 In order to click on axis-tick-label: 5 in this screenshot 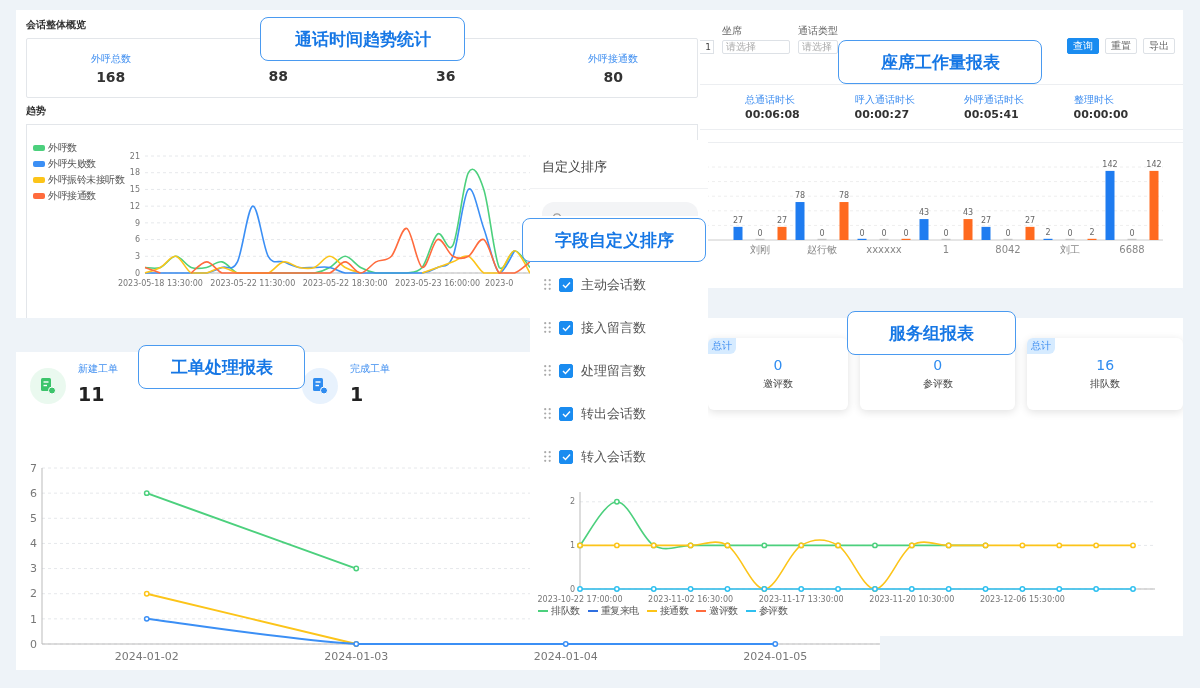, I will do `click(33, 518)`.